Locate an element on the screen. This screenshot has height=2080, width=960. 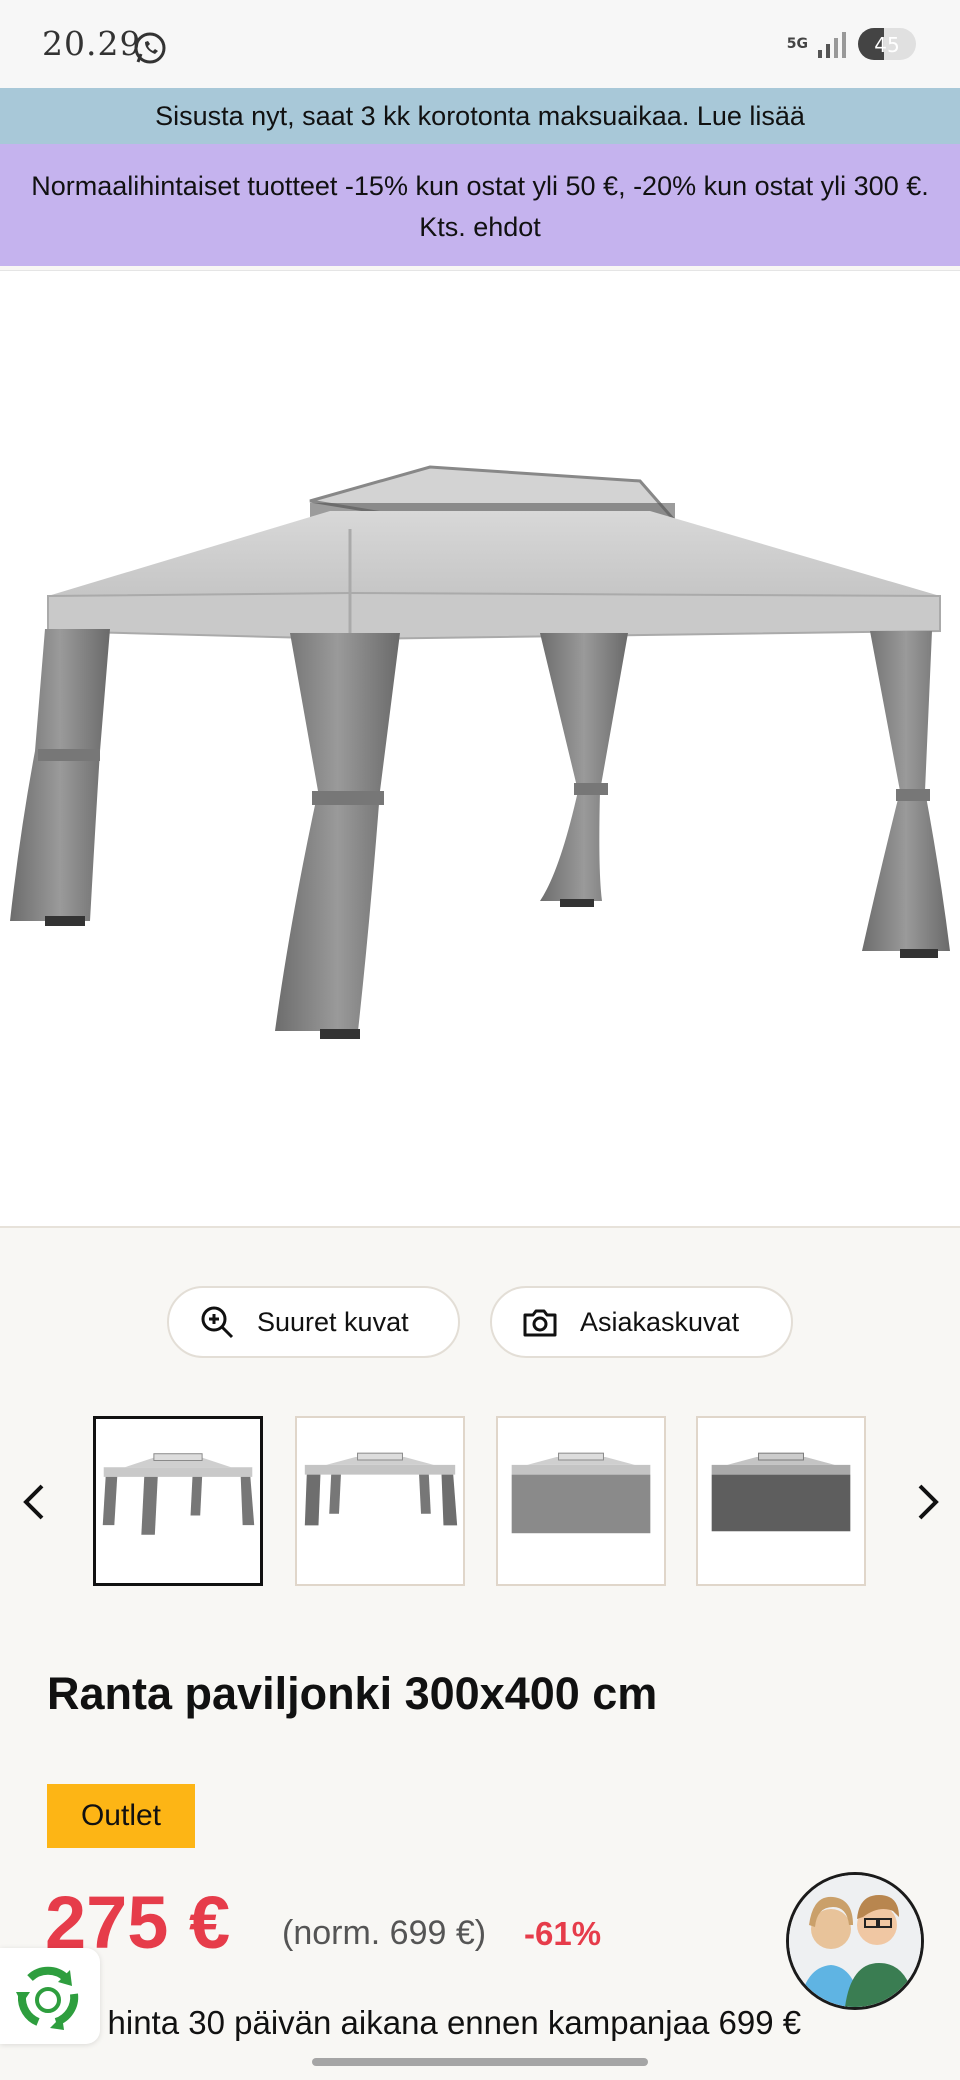
signal-icon is located at coordinates (832, 45).